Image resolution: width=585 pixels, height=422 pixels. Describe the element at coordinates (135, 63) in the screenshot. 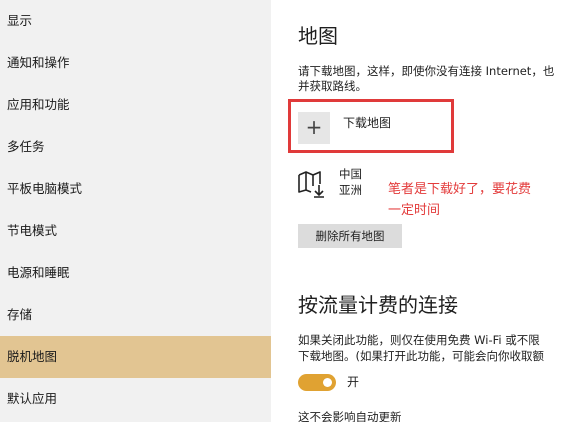

I see `sidebar-item-notifications: 通知和操作` at that location.